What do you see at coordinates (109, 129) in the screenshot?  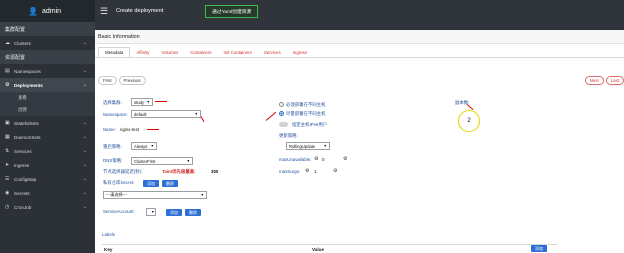 I see `name-label: Name:` at bounding box center [109, 129].